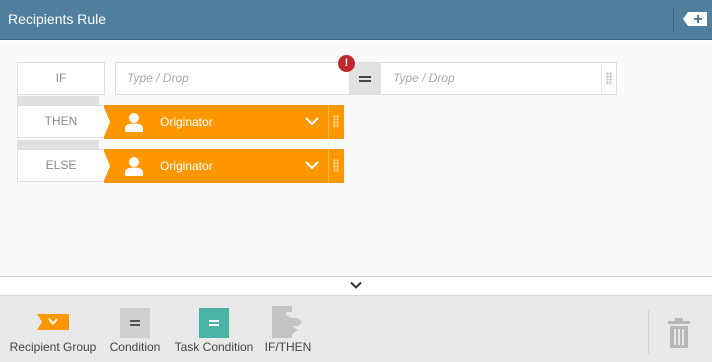 The image size is (712, 362). Describe the element at coordinates (61, 78) in the screenshot. I see `if-label: IF` at that location.